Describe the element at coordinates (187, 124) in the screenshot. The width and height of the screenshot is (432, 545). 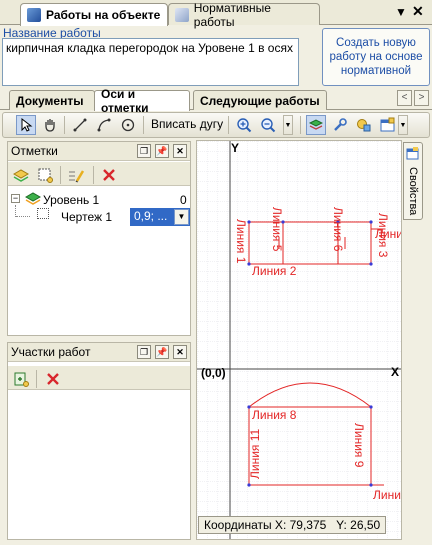
I see `fit-arc-button: Вписать дугу` at that location.